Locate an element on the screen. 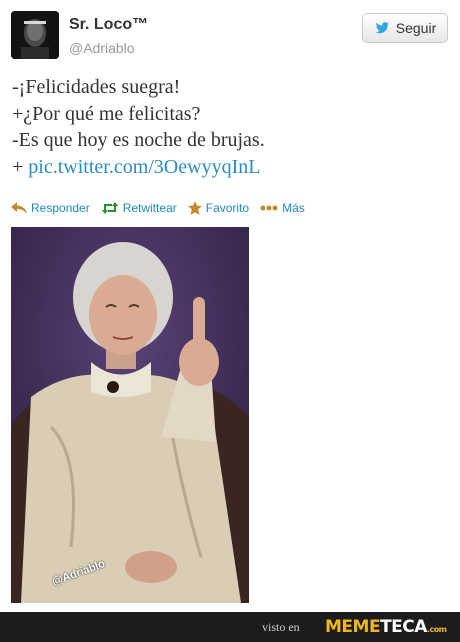 This screenshot has width=460, height=642. more-button: Más is located at coordinates (282, 208).